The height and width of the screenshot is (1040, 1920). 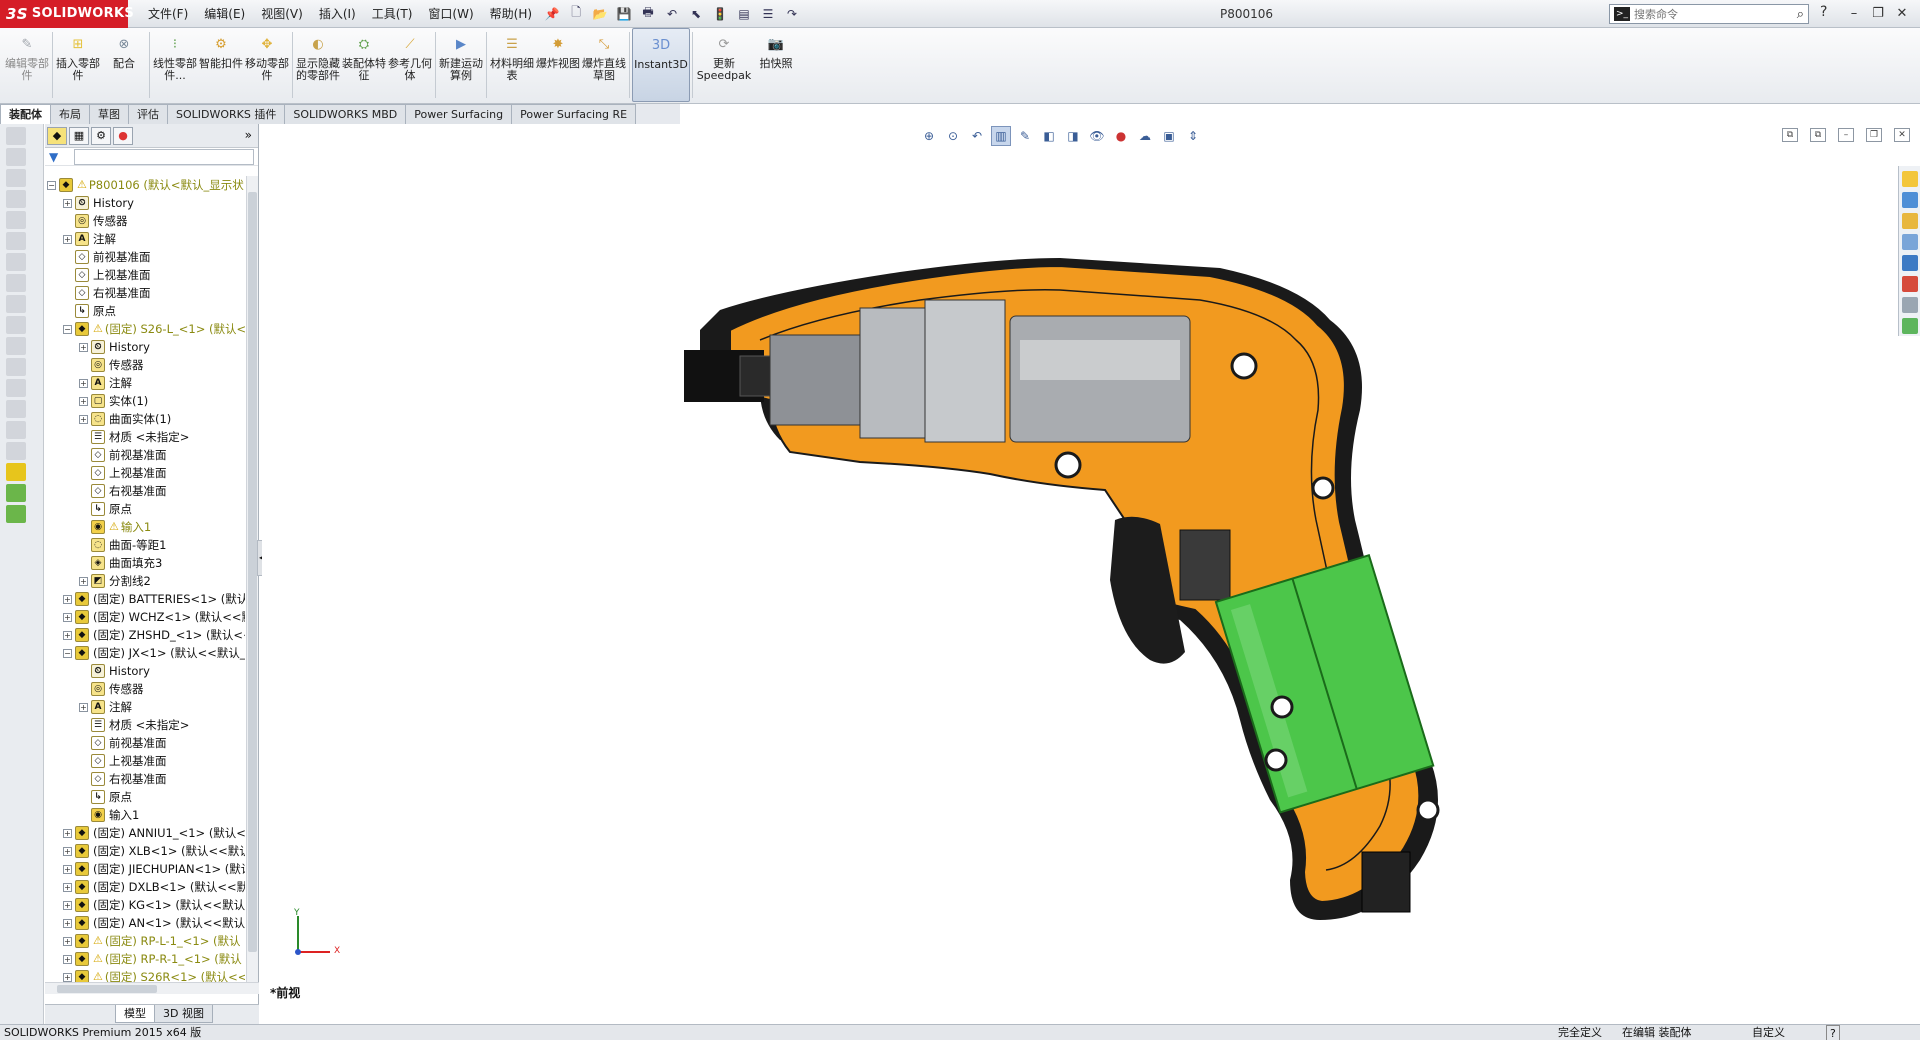 I want to click on tab-6: Power Surfacing, so click(x=459, y=114).